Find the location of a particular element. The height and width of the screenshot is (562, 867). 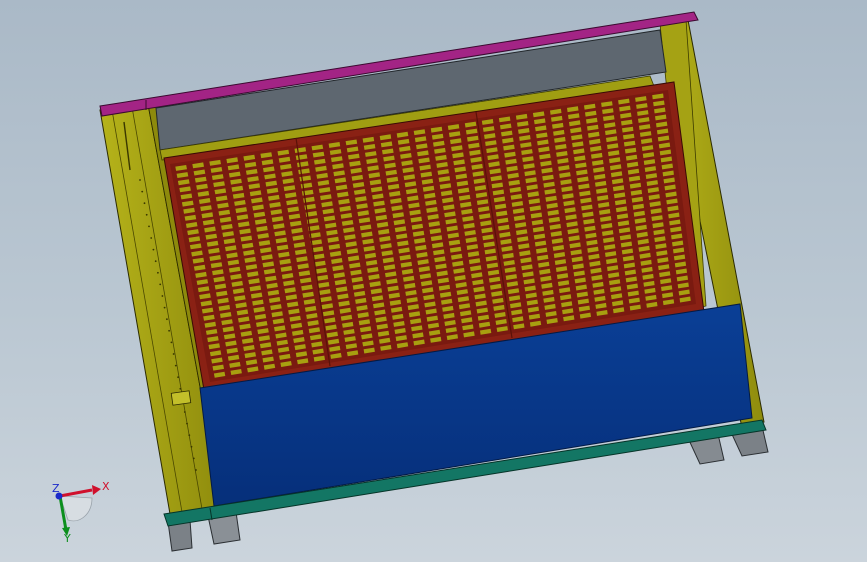

triad-y-label: Y is located at coordinates (67, 538).